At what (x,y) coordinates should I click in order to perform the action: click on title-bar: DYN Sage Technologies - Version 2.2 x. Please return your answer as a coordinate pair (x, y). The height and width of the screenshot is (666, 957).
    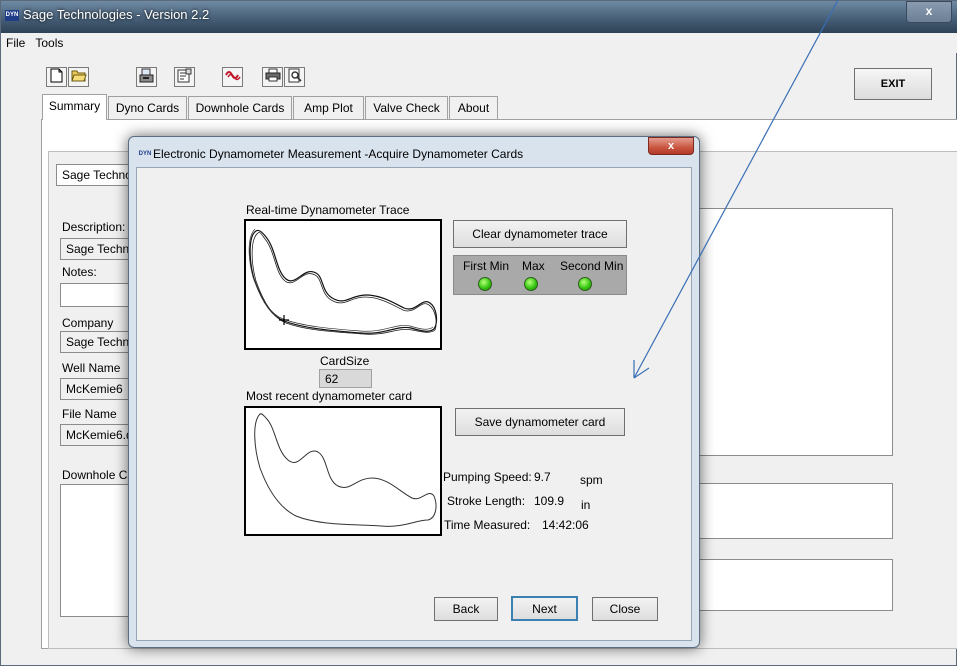
    Looking at the image, I should click on (479, 17).